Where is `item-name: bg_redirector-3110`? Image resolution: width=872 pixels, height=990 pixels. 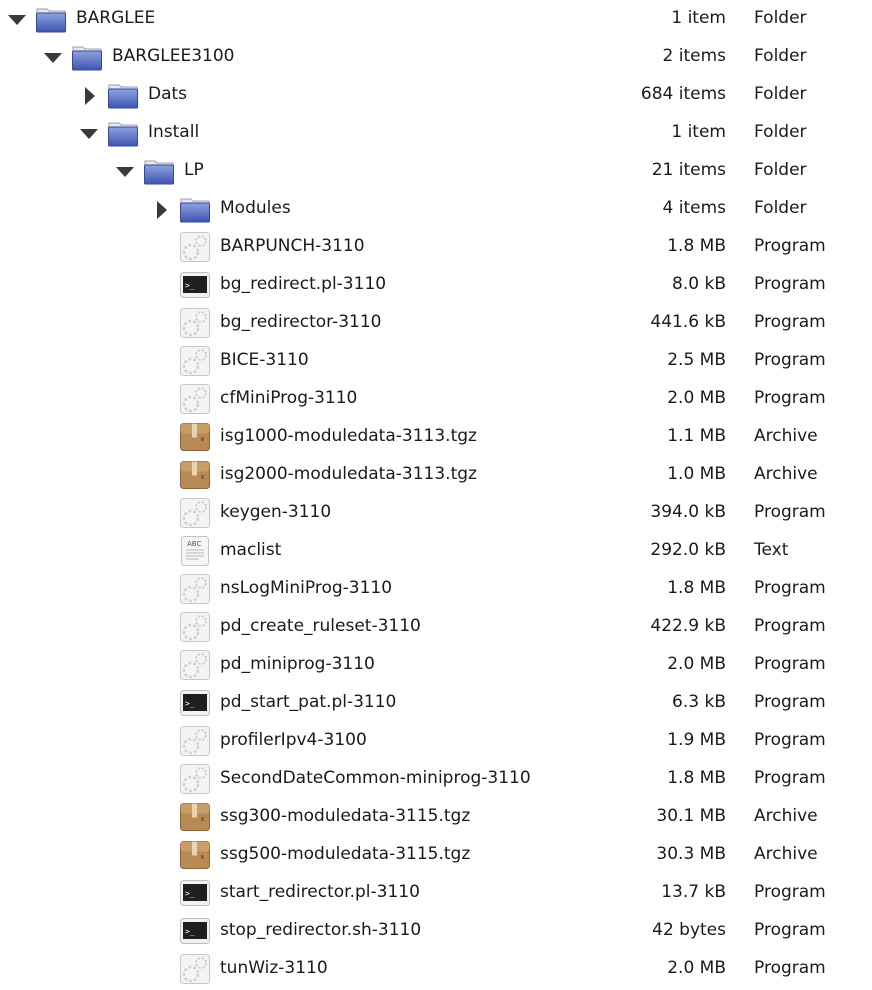
item-name: bg_redirector-3110 is located at coordinates (300, 322).